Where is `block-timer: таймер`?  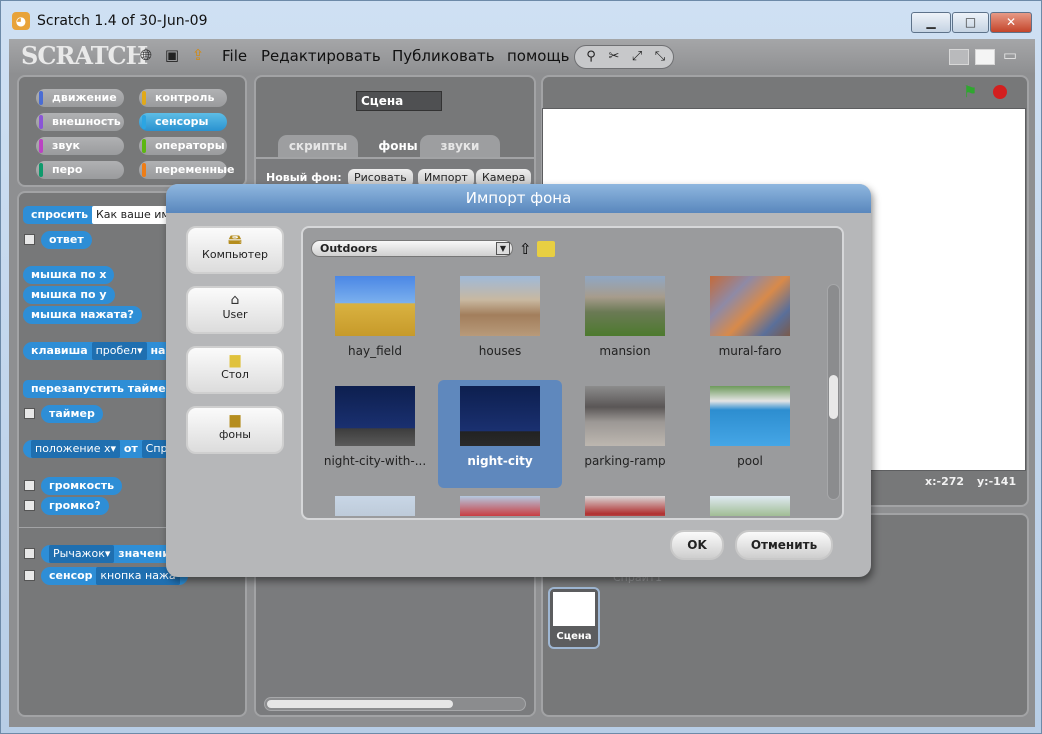 block-timer: таймер is located at coordinates (72, 414).